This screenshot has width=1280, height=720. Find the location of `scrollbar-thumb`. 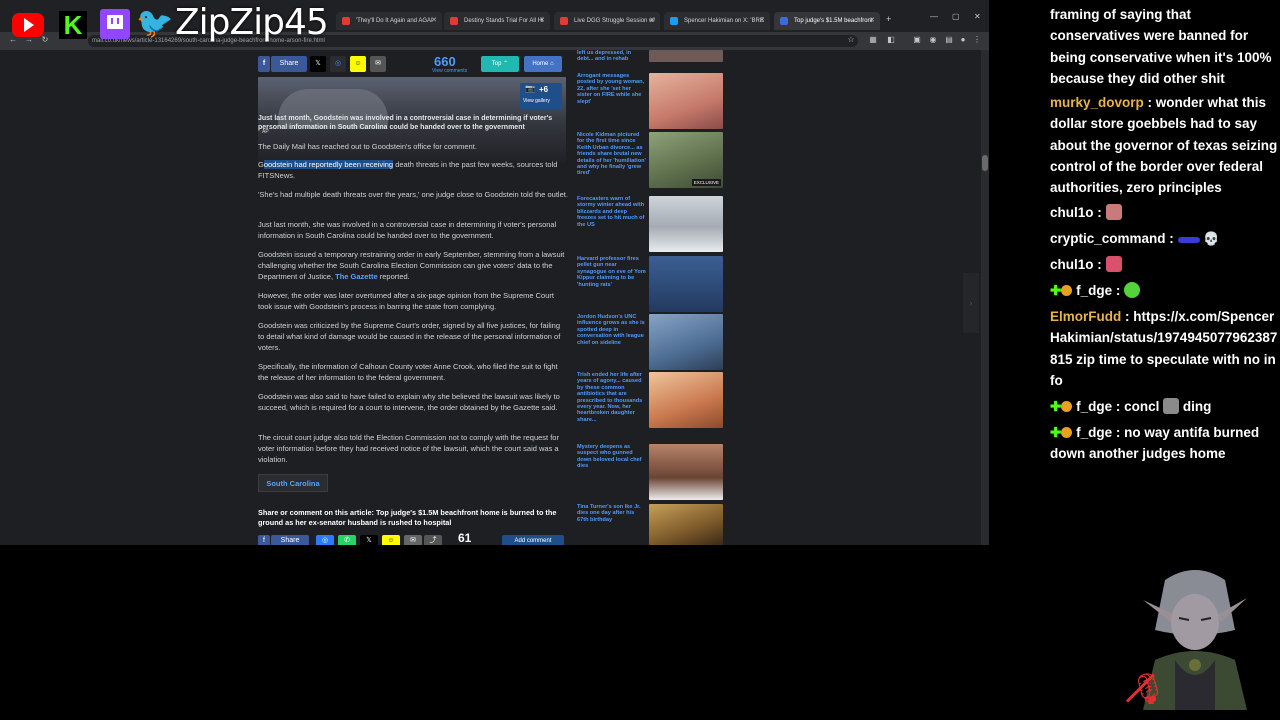

scrollbar-thumb is located at coordinates (985, 163).